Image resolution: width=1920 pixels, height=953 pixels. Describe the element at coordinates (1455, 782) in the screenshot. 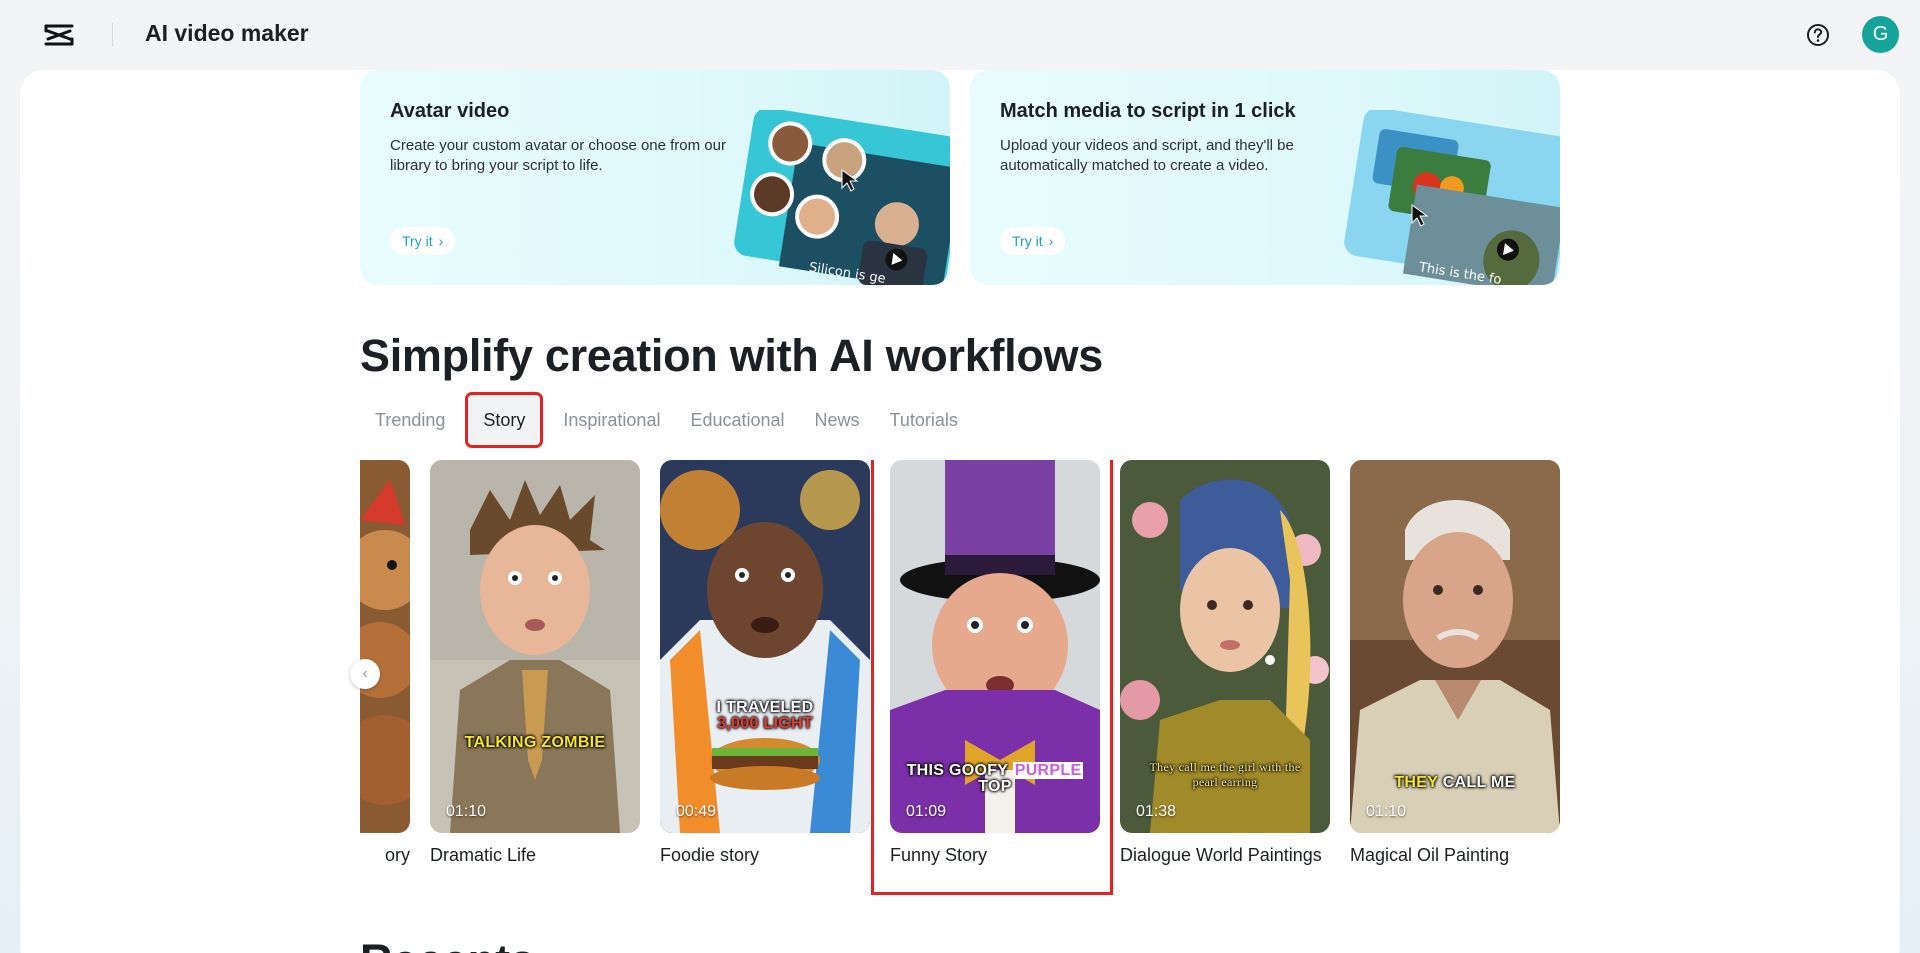

I see `thumbnail-caption: THEY CALL ME` at that location.